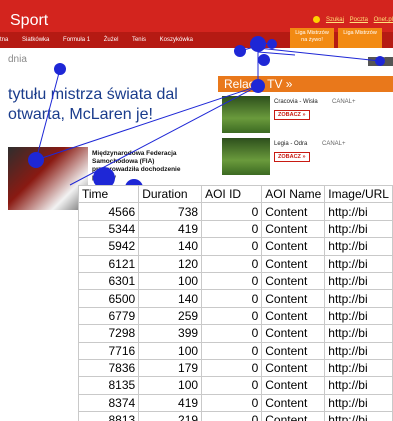  I want to click on table-row: 5344 419 0 Content http://bi, so click(235, 229).